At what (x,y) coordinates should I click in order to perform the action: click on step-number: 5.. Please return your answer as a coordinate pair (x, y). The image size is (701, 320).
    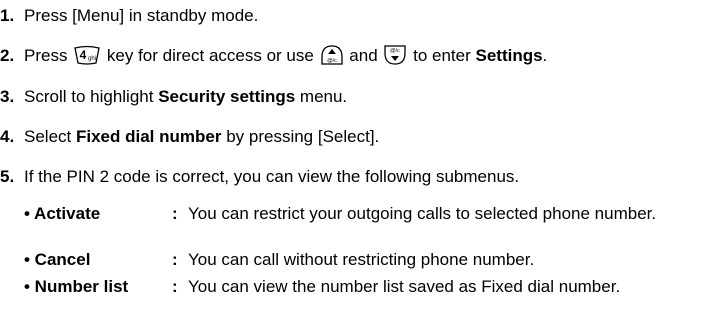
    Looking at the image, I should click on (7, 176).